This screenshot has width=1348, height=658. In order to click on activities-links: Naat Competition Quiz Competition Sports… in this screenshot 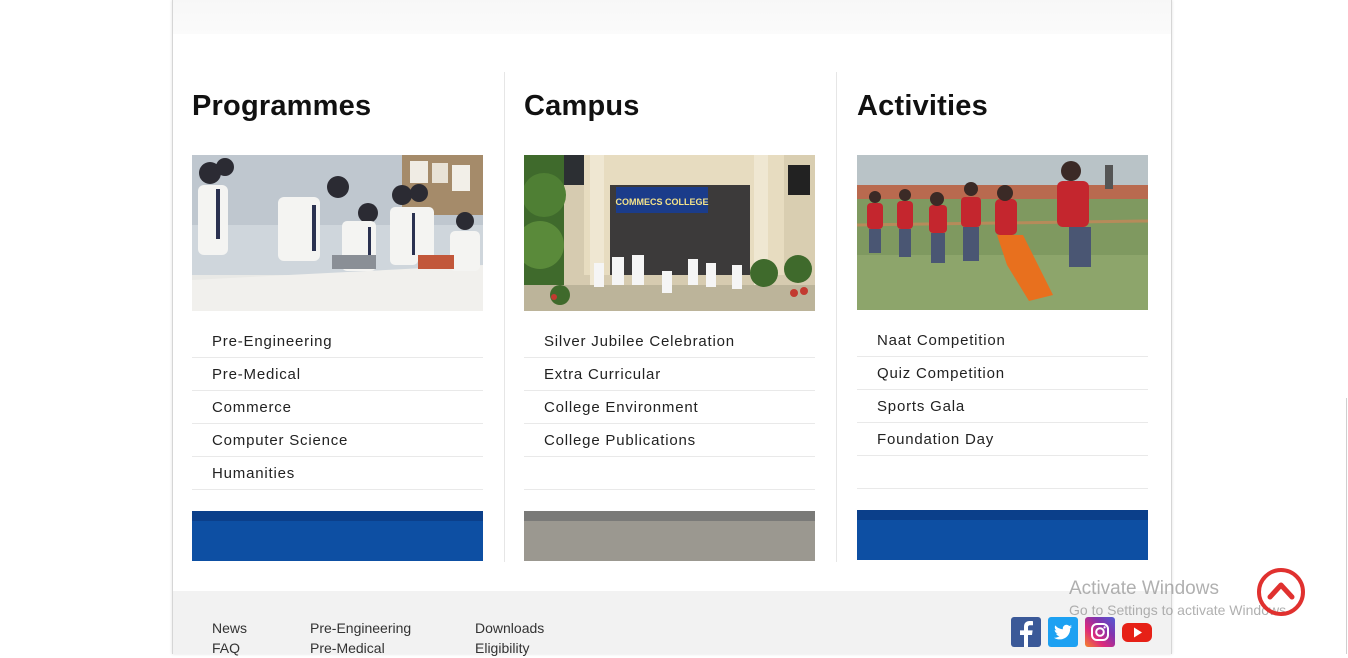, I will do `click(1002, 406)`.